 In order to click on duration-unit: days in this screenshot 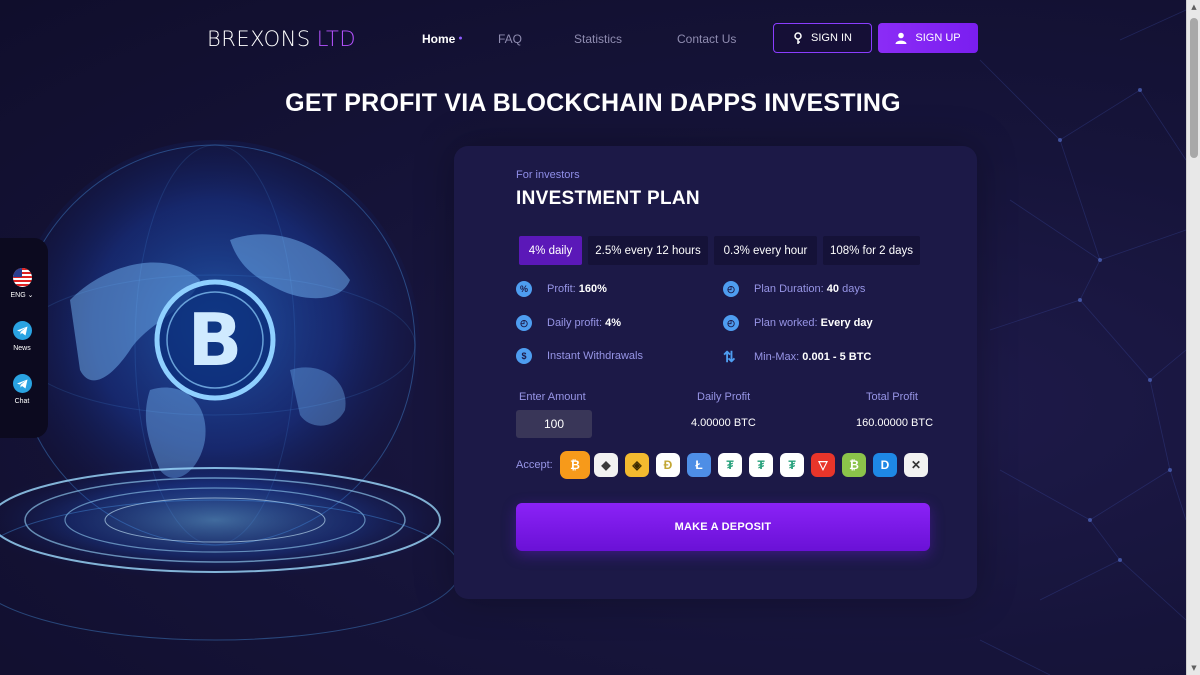, I will do `click(854, 289)`.